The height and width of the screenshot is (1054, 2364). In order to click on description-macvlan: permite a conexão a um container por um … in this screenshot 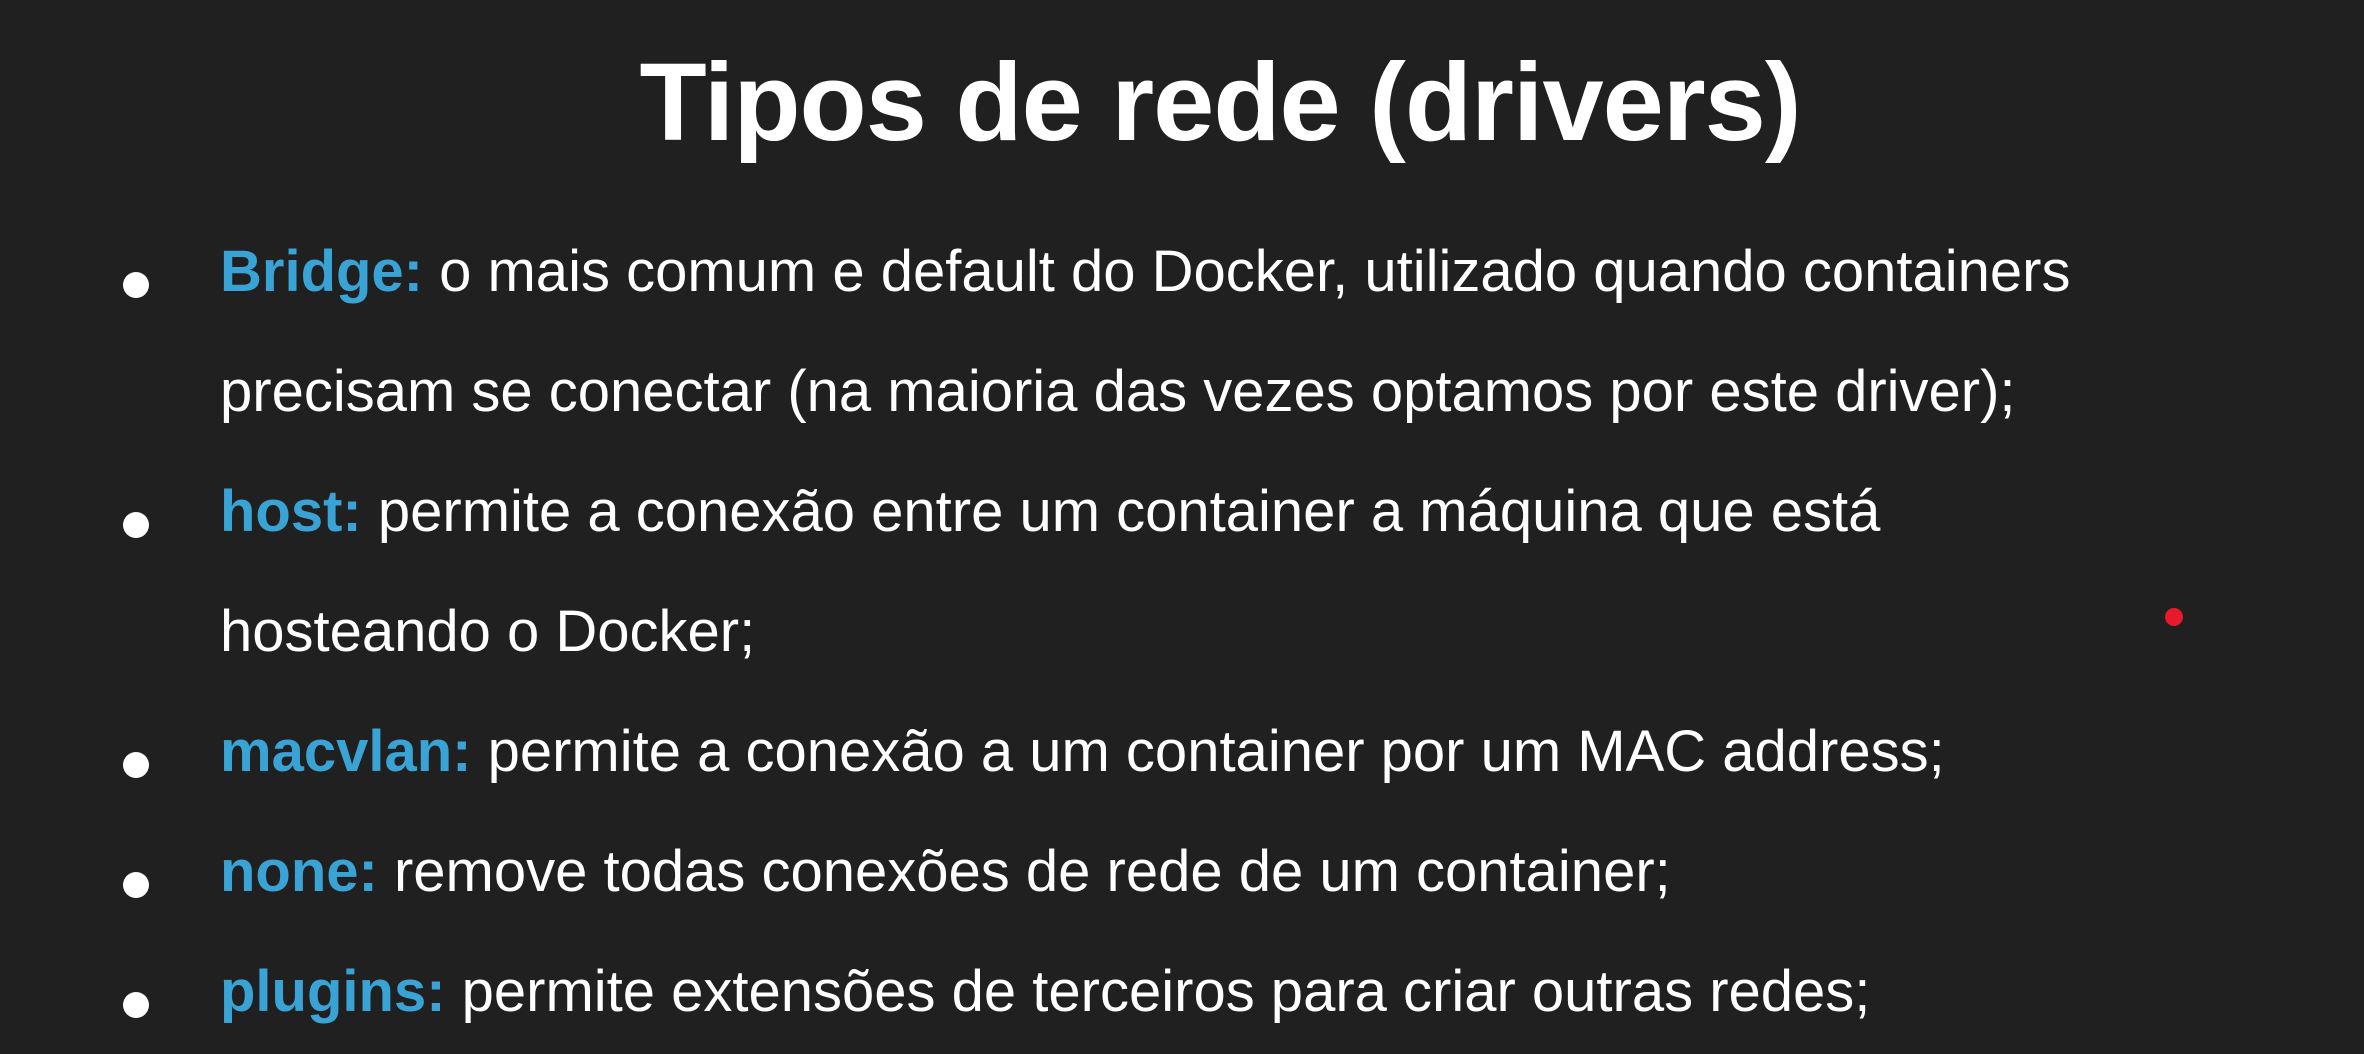, I will do `click(1216, 751)`.